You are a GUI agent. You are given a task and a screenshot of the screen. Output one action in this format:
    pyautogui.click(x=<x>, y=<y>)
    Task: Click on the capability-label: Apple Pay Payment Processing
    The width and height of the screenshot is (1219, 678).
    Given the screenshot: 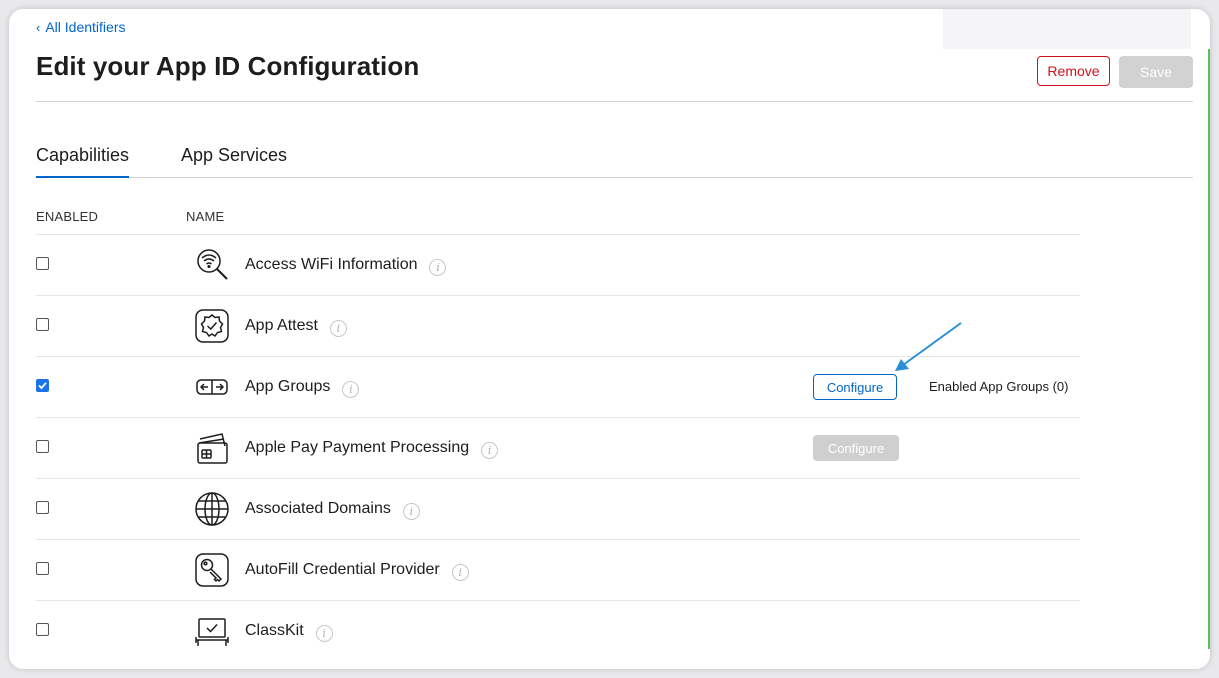 What is the action you would take?
    pyautogui.click(x=357, y=447)
    